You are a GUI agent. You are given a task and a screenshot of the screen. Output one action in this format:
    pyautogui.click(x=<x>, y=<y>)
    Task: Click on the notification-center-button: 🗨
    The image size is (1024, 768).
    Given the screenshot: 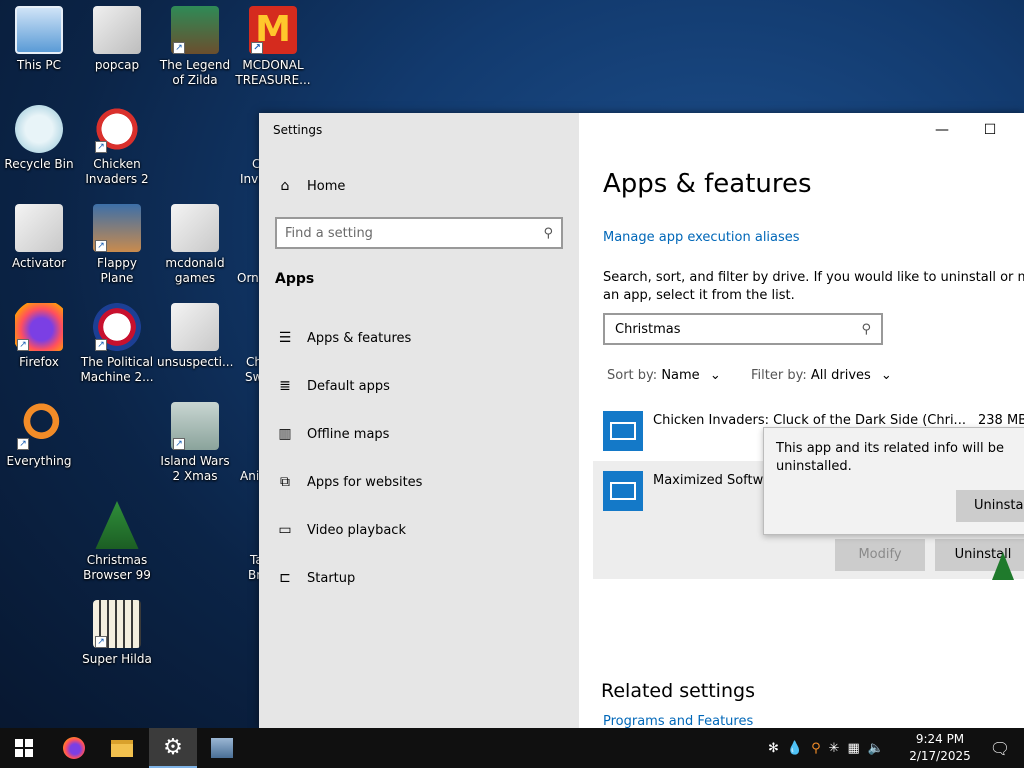 What is the action you would take?
    pyautogui.click(x=1000, y=748)
    